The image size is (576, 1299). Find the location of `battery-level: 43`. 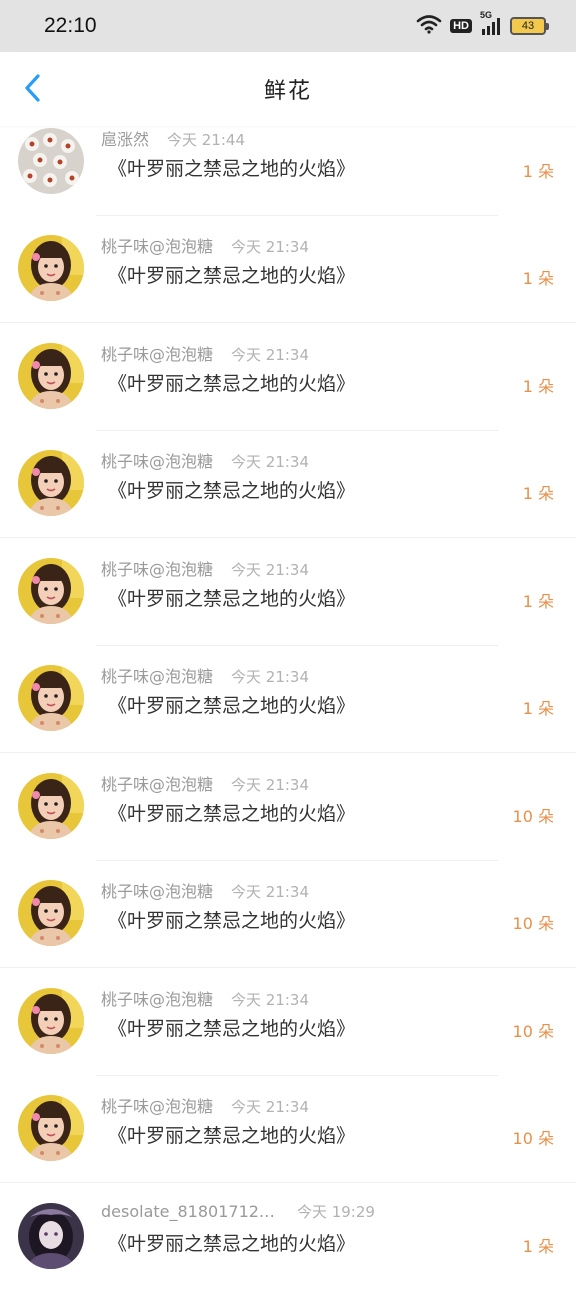

battery-level: 43 is located at coordinates (528, 26).